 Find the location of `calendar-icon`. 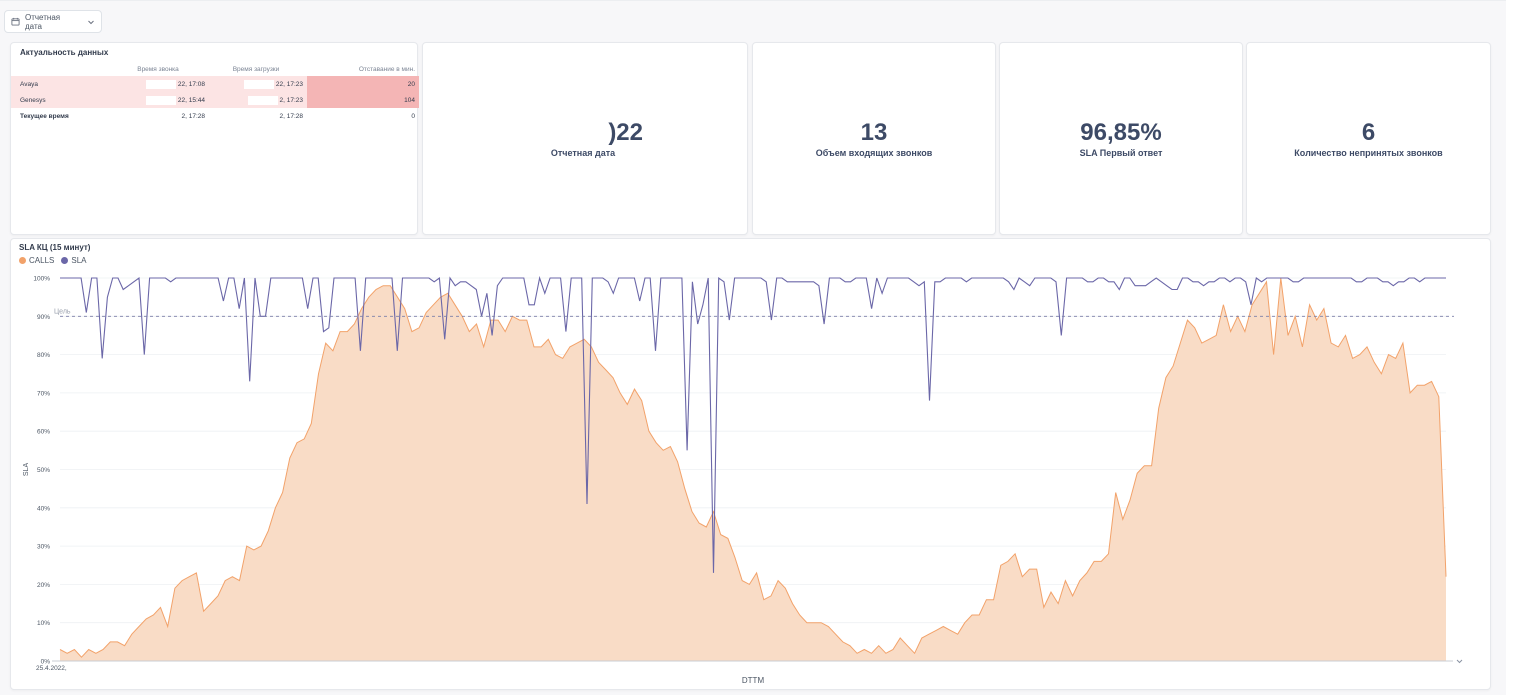

calendar-icon is located at coordinates (15, 21).